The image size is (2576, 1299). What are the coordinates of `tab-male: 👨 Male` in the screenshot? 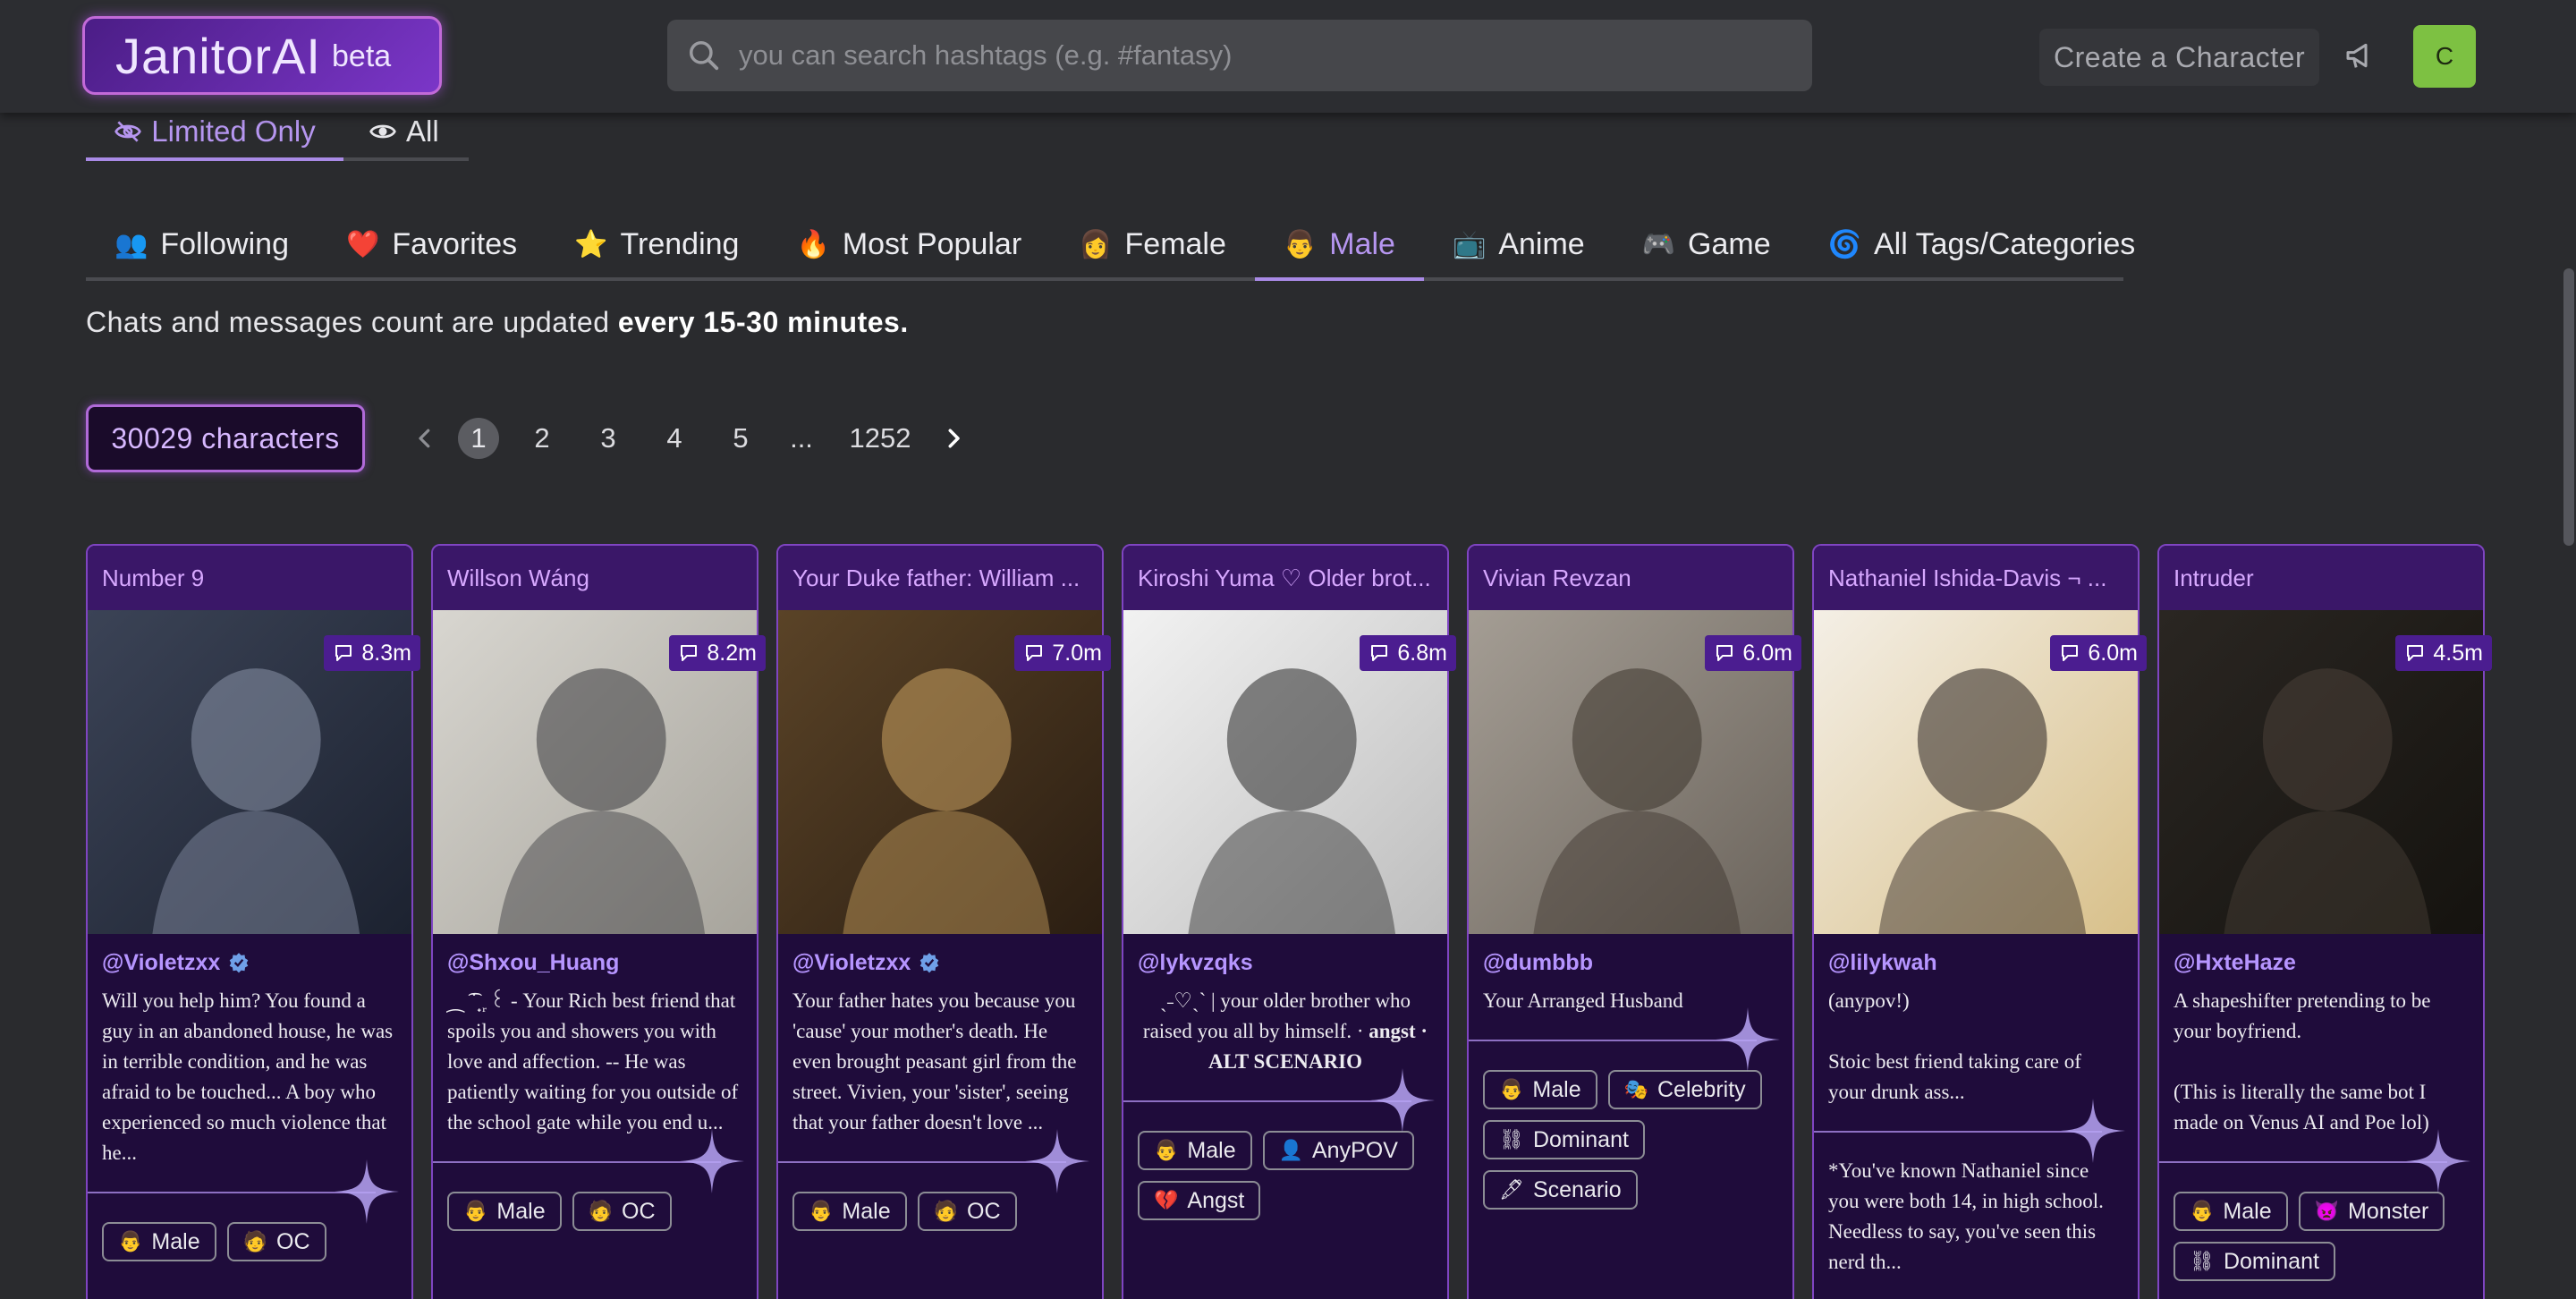 It's located at (1339, 246).